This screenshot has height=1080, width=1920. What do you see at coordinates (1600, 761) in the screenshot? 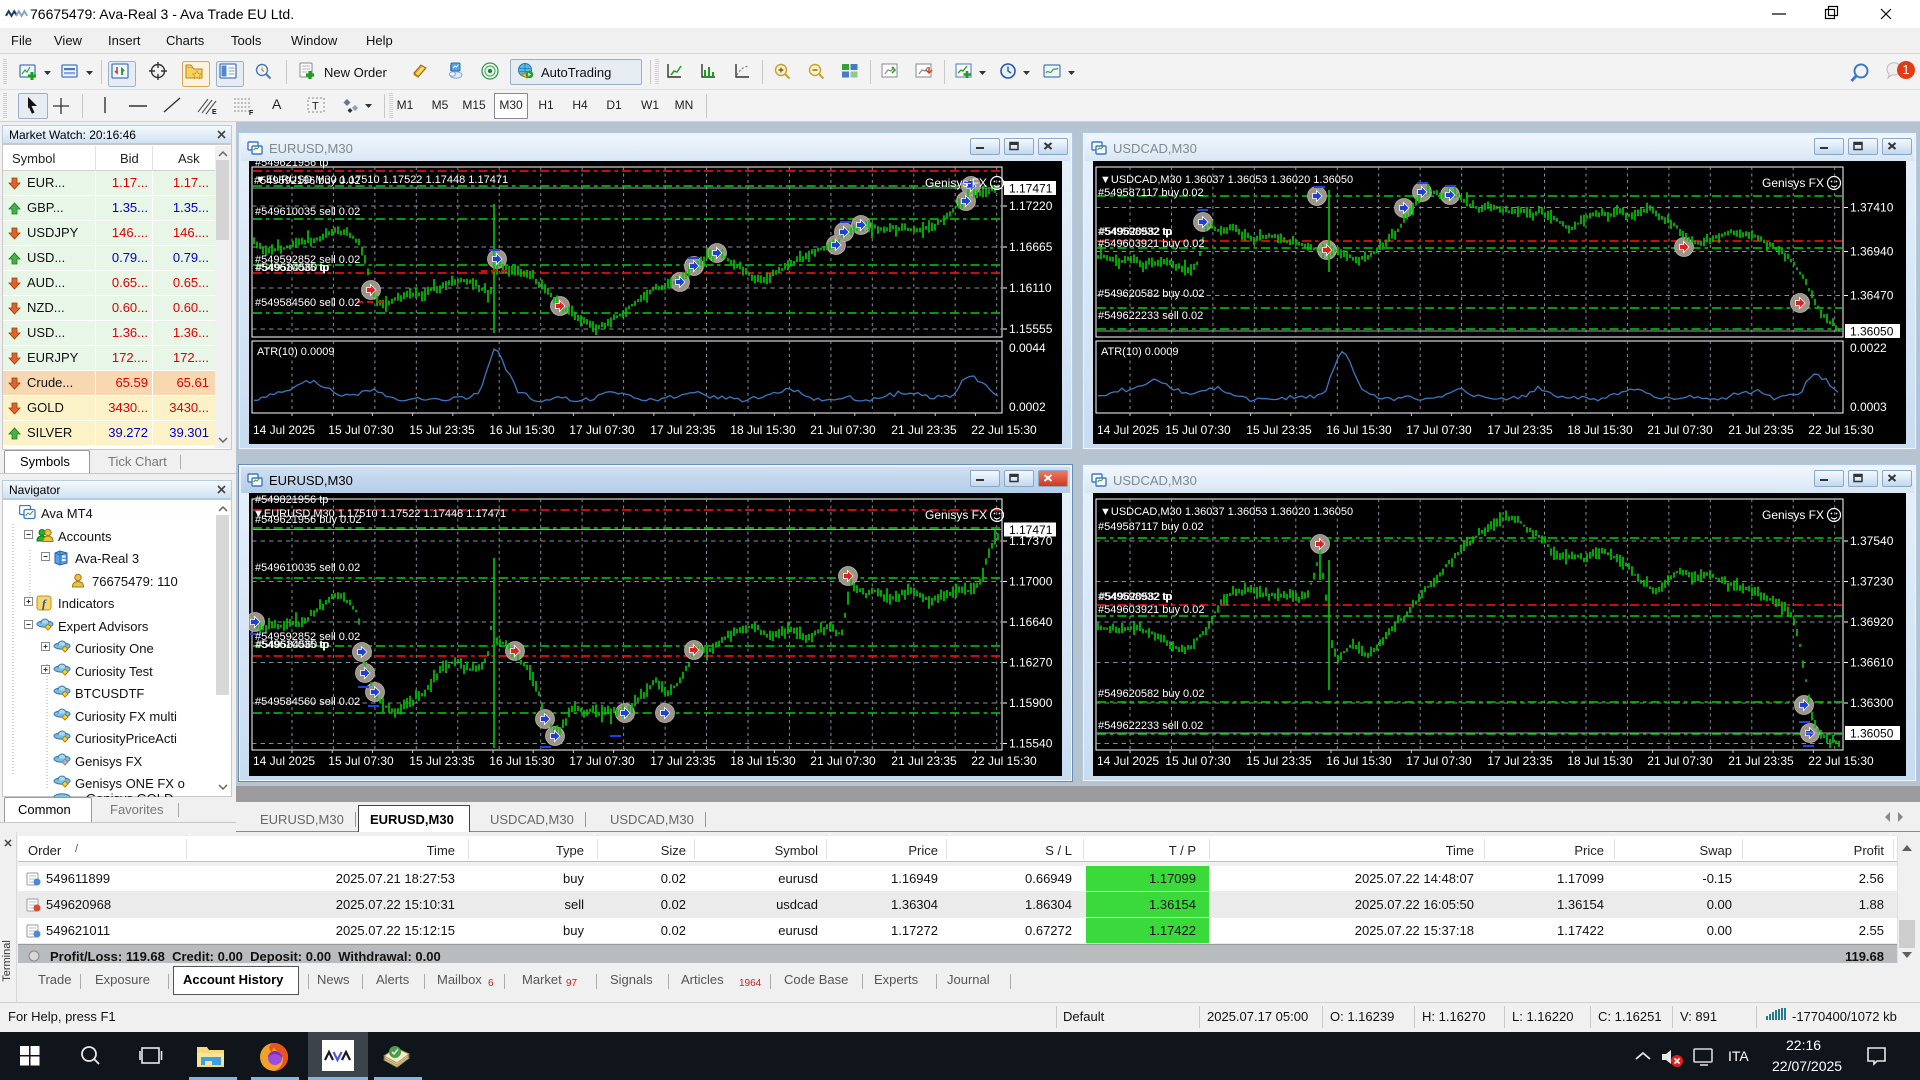
I see `svg-text: 18 Jul 15:30` at bounding box center [1600, 761].